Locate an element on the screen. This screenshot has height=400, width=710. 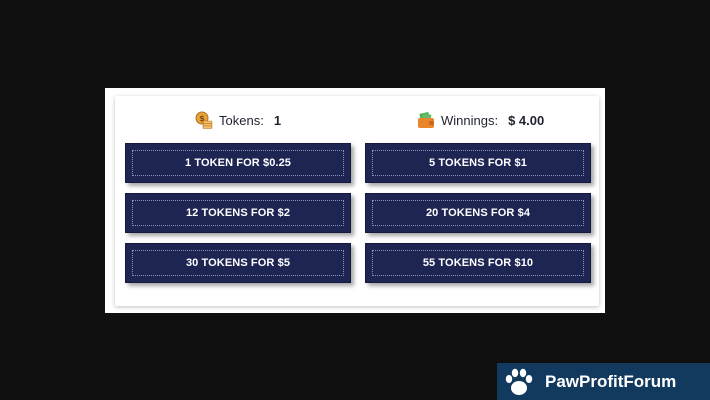
wallet-icon is located at coordinates (426, 120).